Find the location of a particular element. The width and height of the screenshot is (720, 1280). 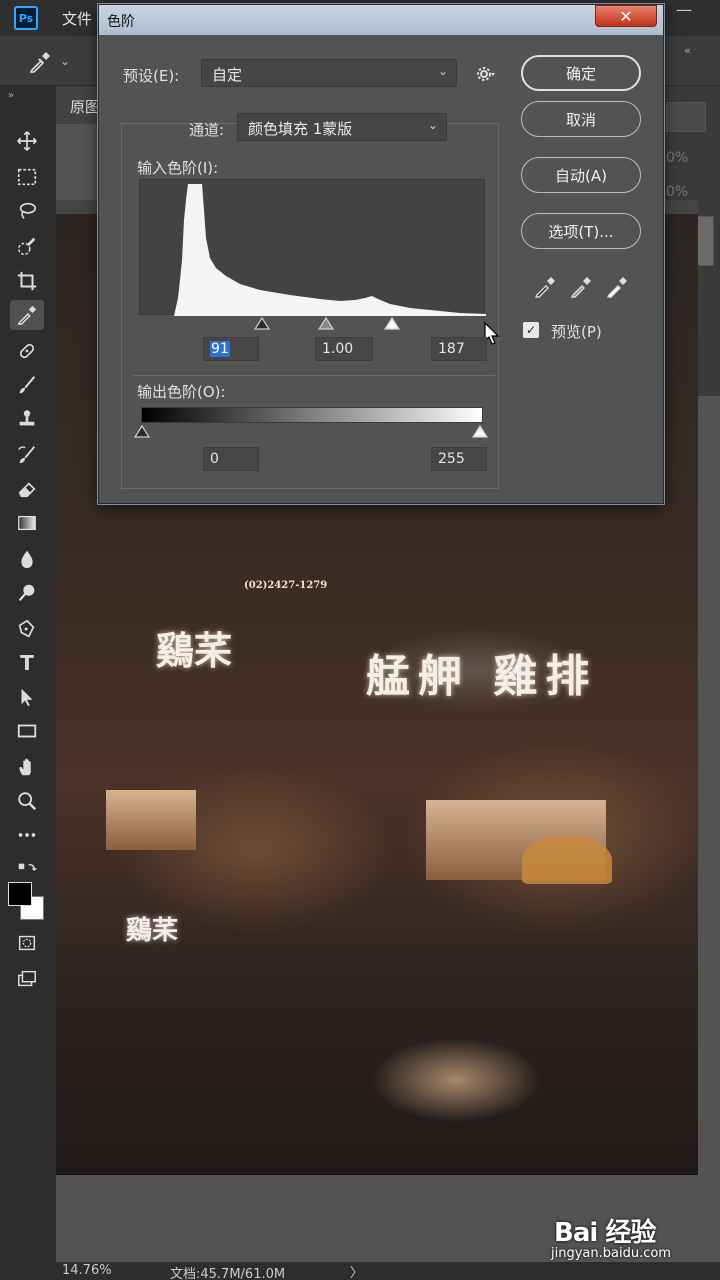

ok-button: 确定 is located at coordinates (581, 73).